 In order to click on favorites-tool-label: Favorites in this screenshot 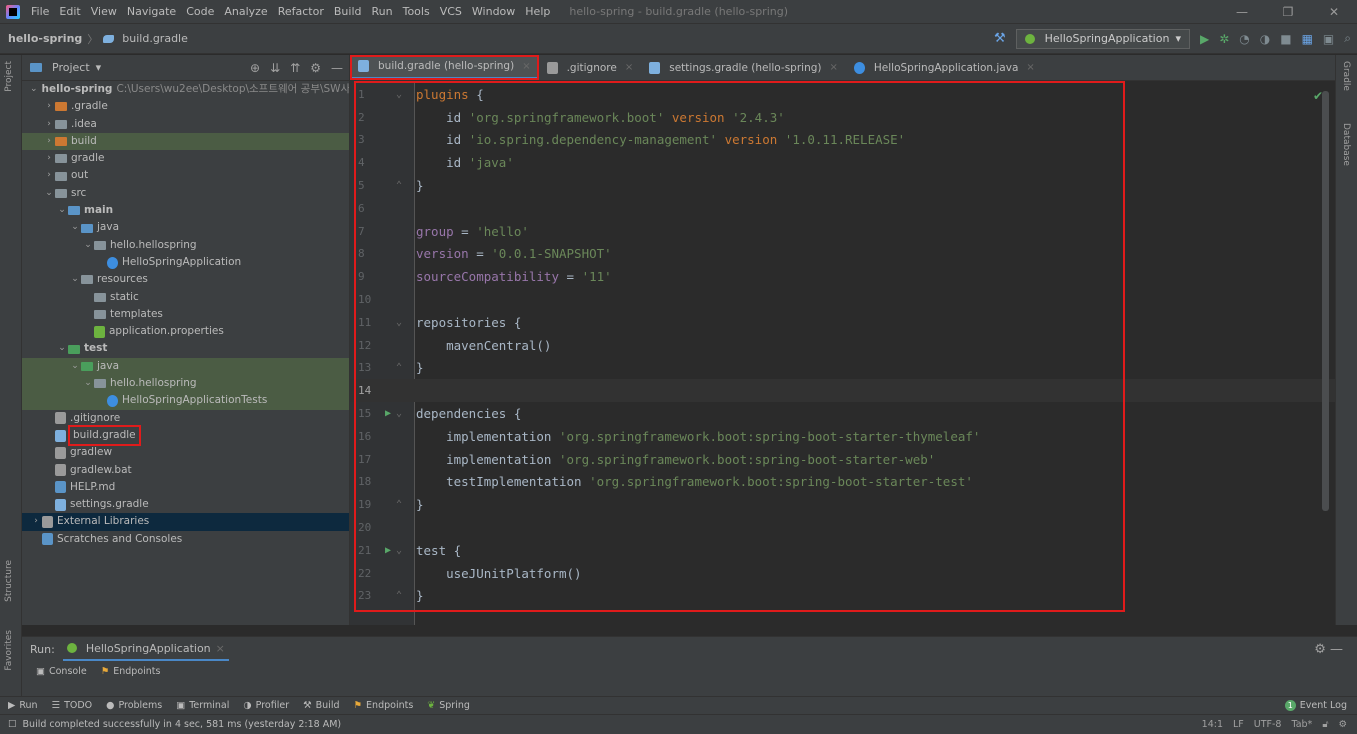, I will do `click(9, 650)`.